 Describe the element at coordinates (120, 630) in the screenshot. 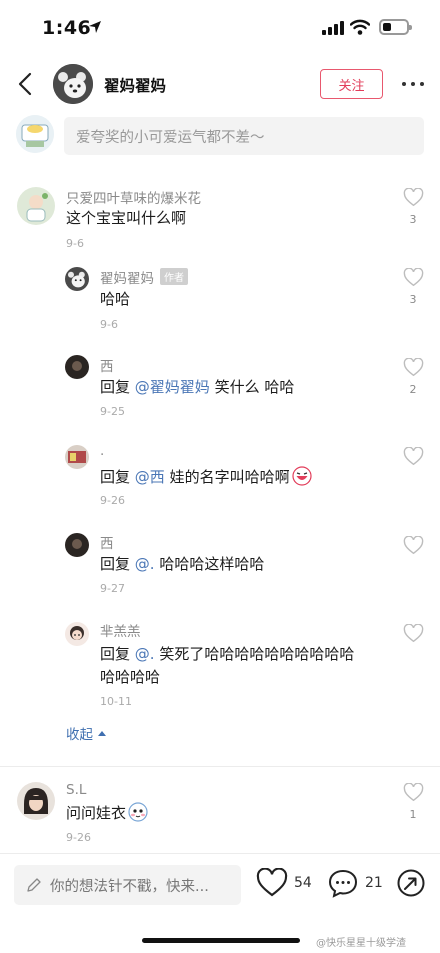

I see `reply-name: 芈羔羔` at that location.